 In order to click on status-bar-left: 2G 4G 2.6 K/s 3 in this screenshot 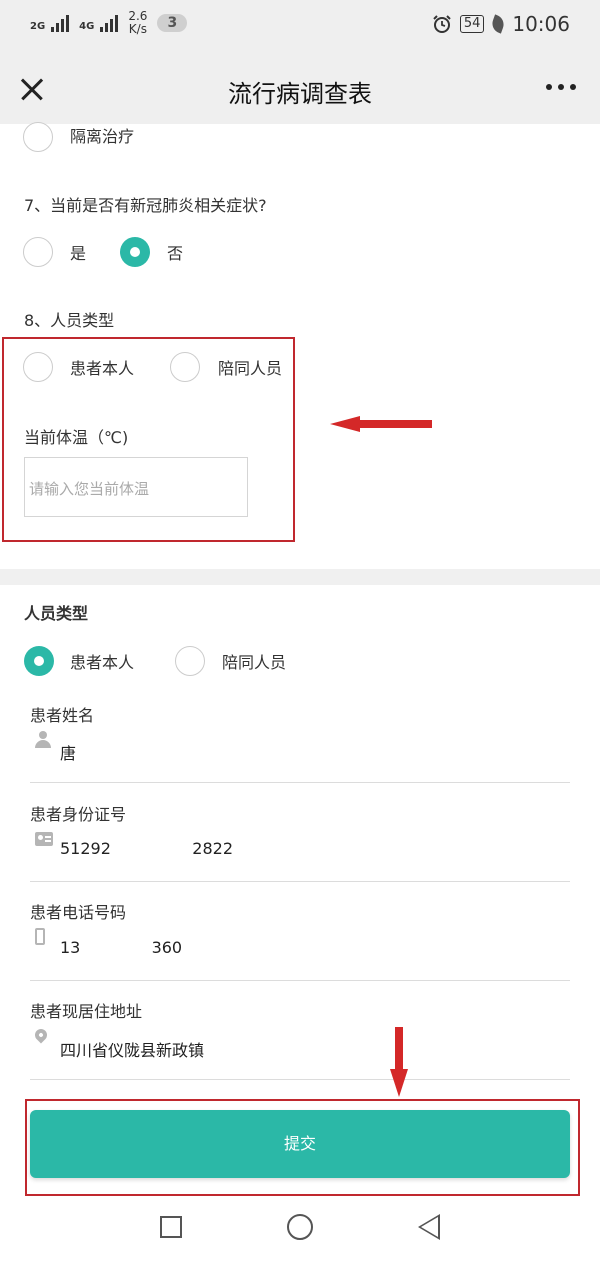, I will do `click(109, 23)`.